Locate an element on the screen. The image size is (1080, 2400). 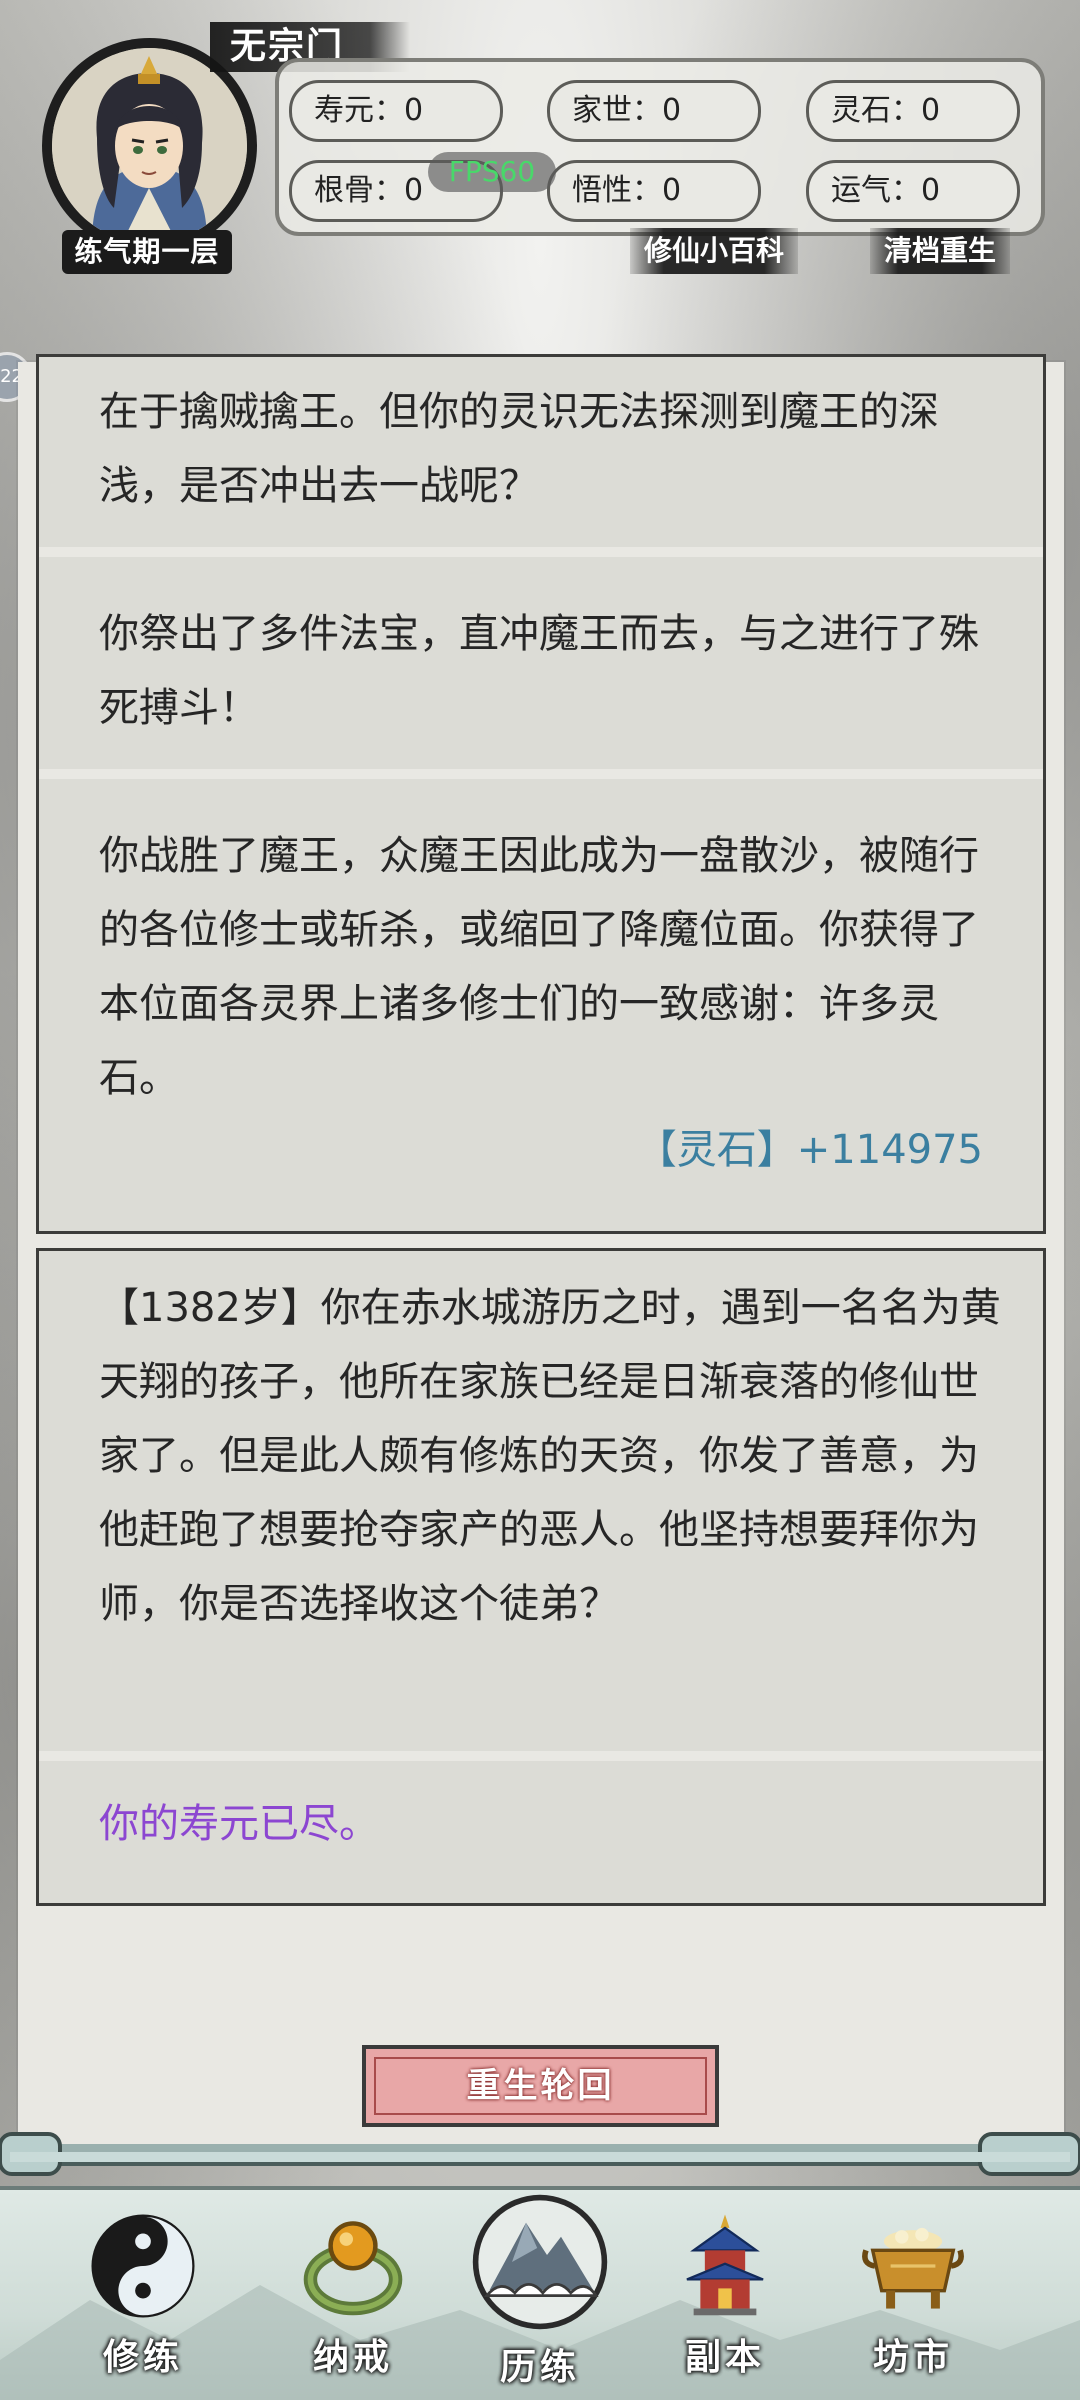
stat-label: 寿元： is located at coordinates (359, 110).